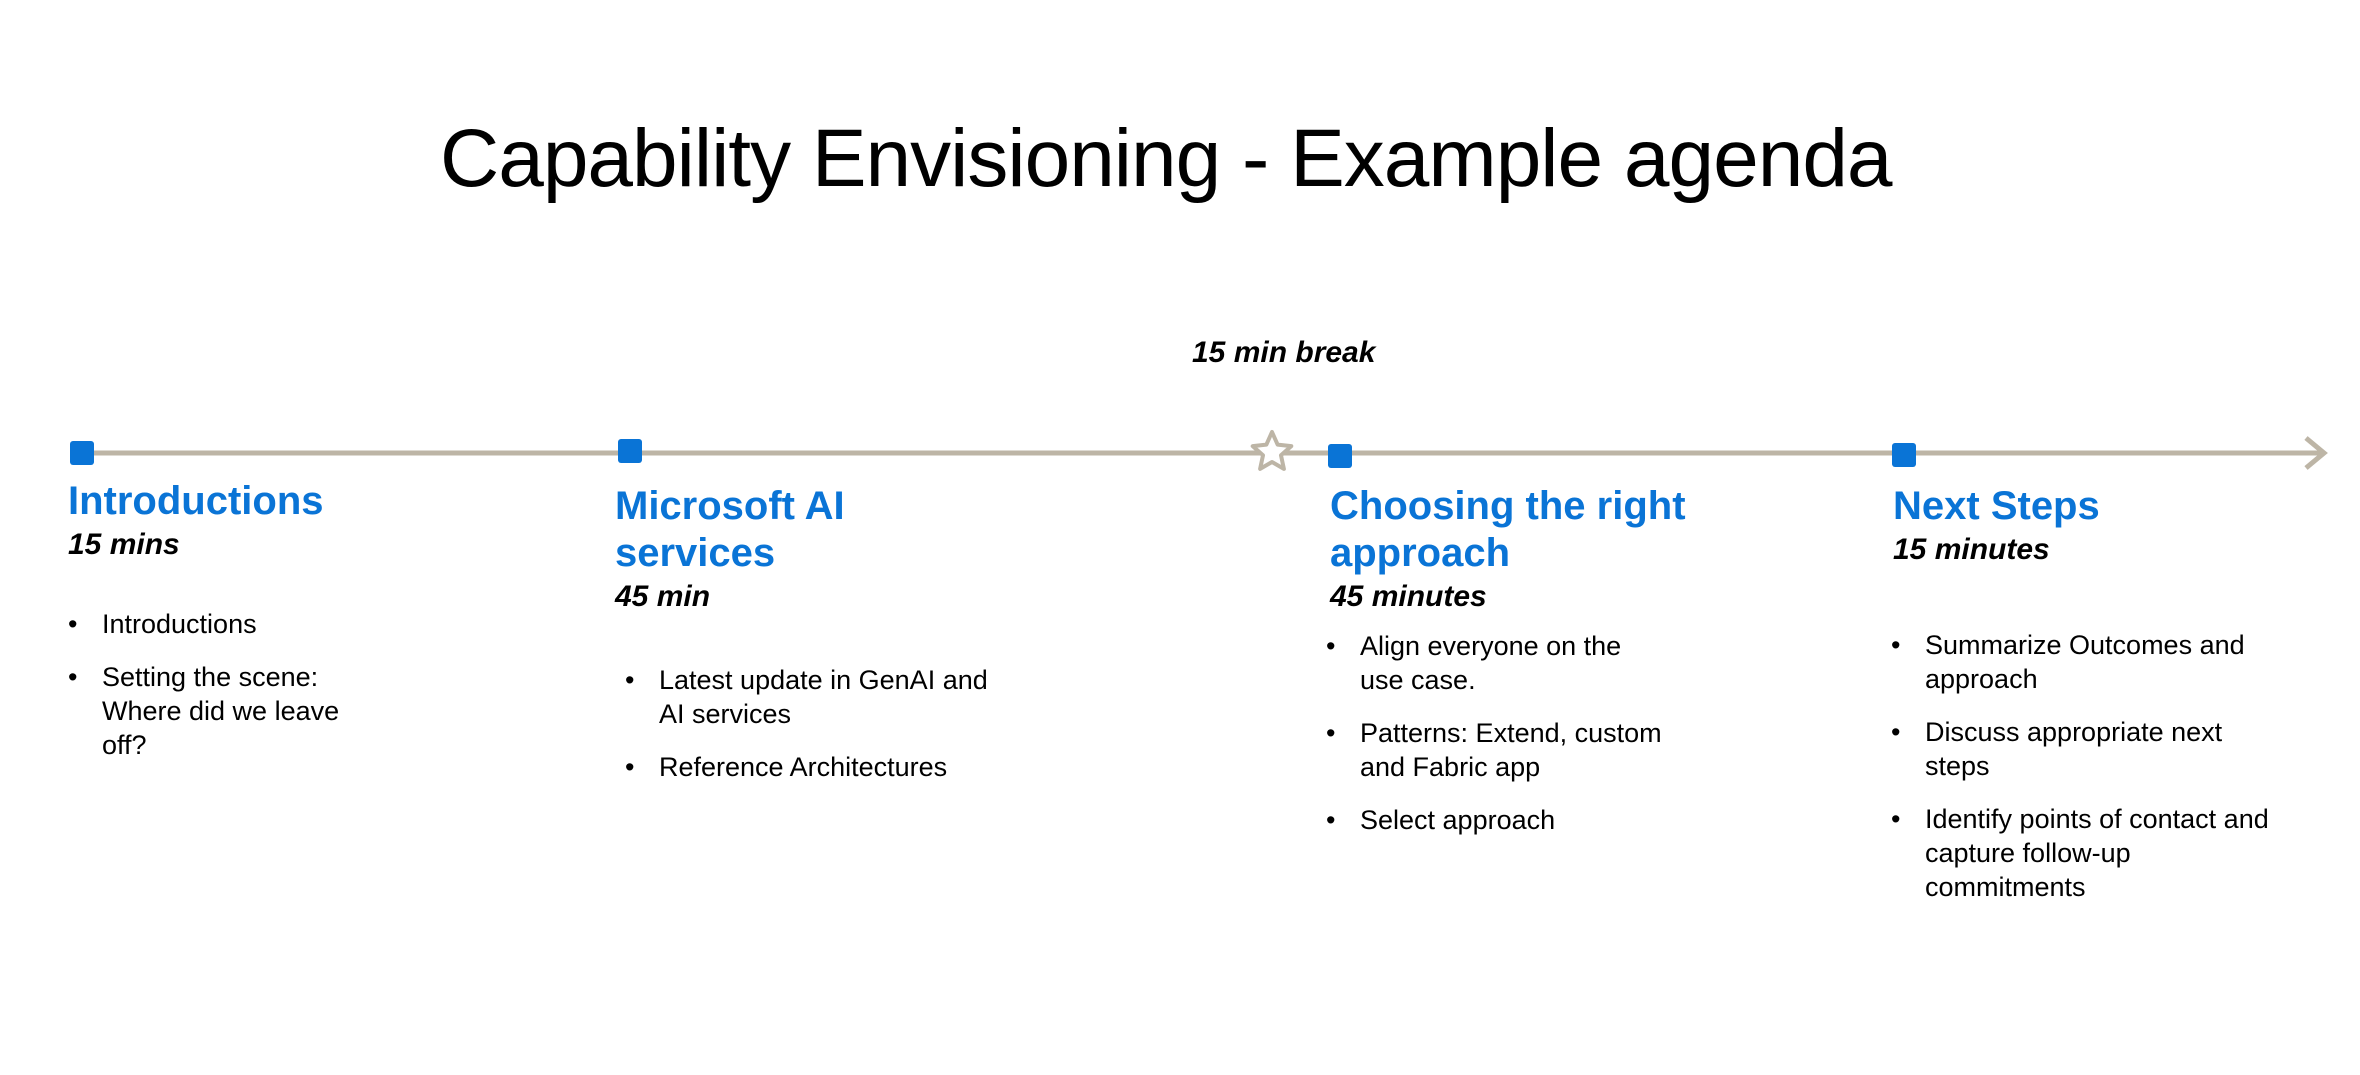 The image size is (2360, 1075). Describe the element at coordinates (1284, 352) in the screenshot. I see `break-label: 15 min break` at that location.